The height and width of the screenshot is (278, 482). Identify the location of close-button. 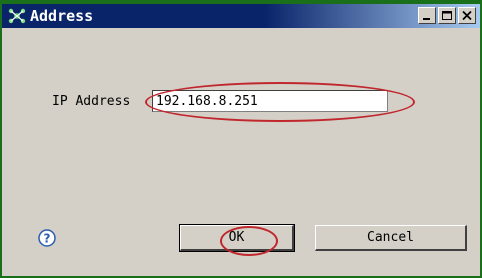
(467, 15).